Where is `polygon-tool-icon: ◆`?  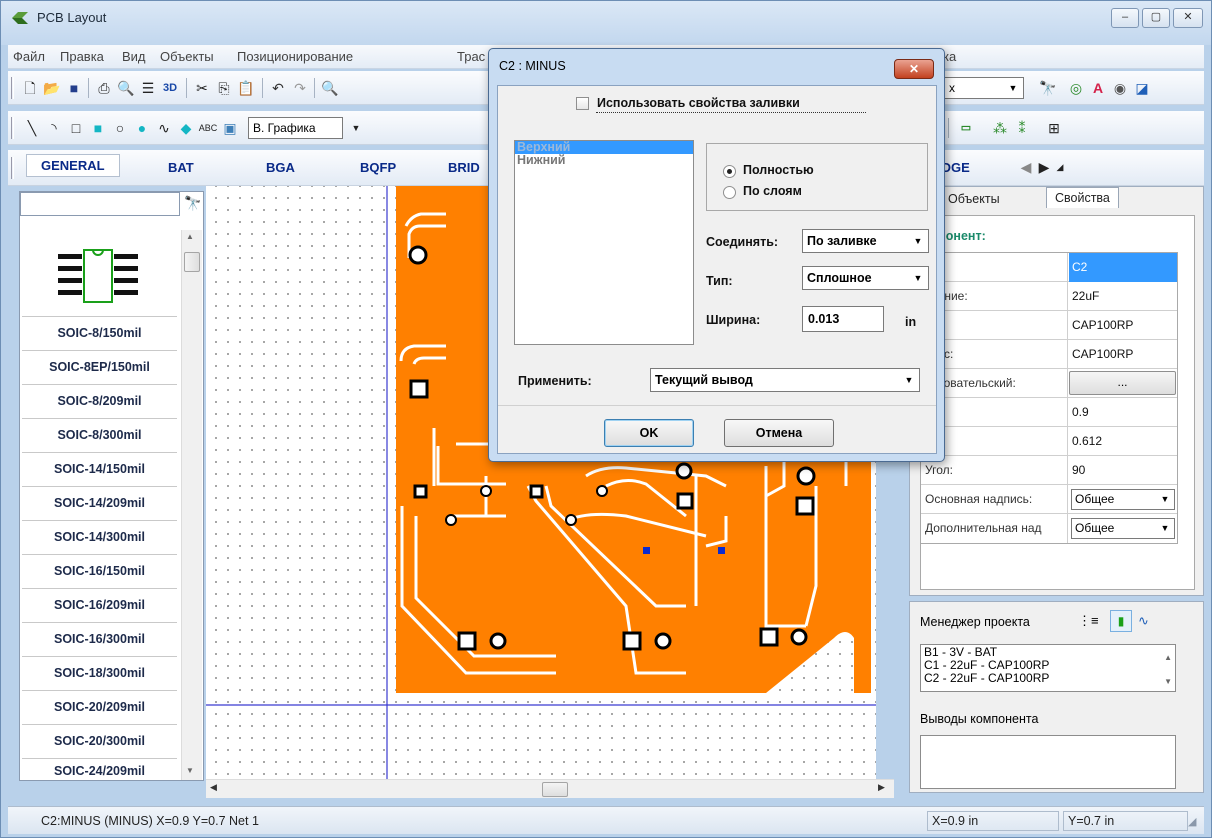 polygon-tool-icon: ◆ is located at coordinates (186, 128).